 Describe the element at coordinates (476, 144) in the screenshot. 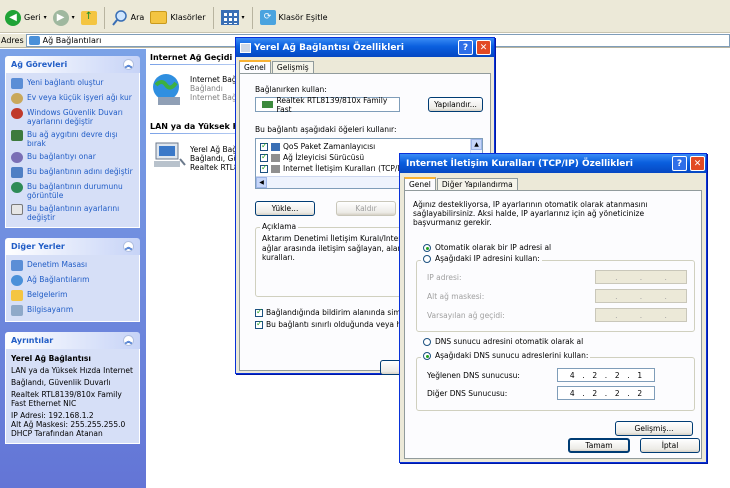

I see `scroll-up-icon: ▲` at that location.